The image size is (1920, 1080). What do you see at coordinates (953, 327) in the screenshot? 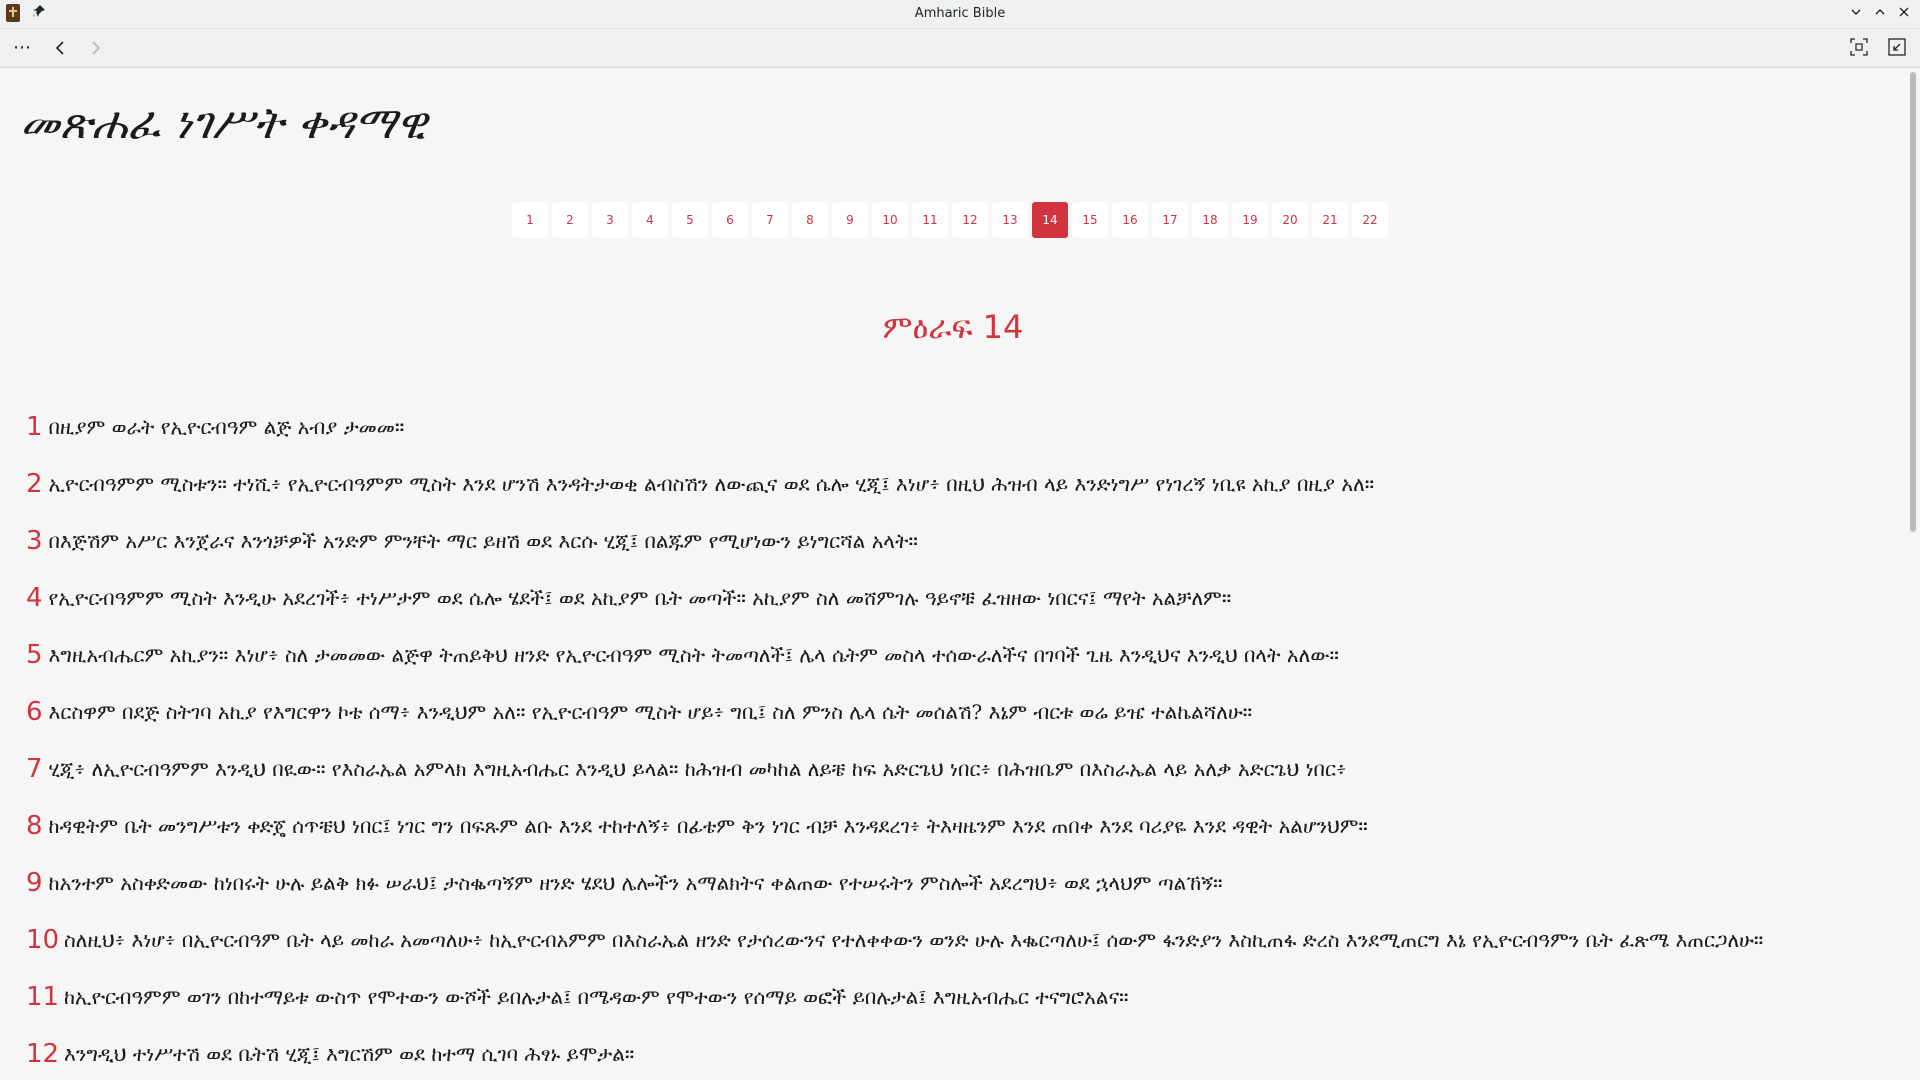
I see `chapter-heading: ምዕራፍ 14` at bounding box center [953, 327].